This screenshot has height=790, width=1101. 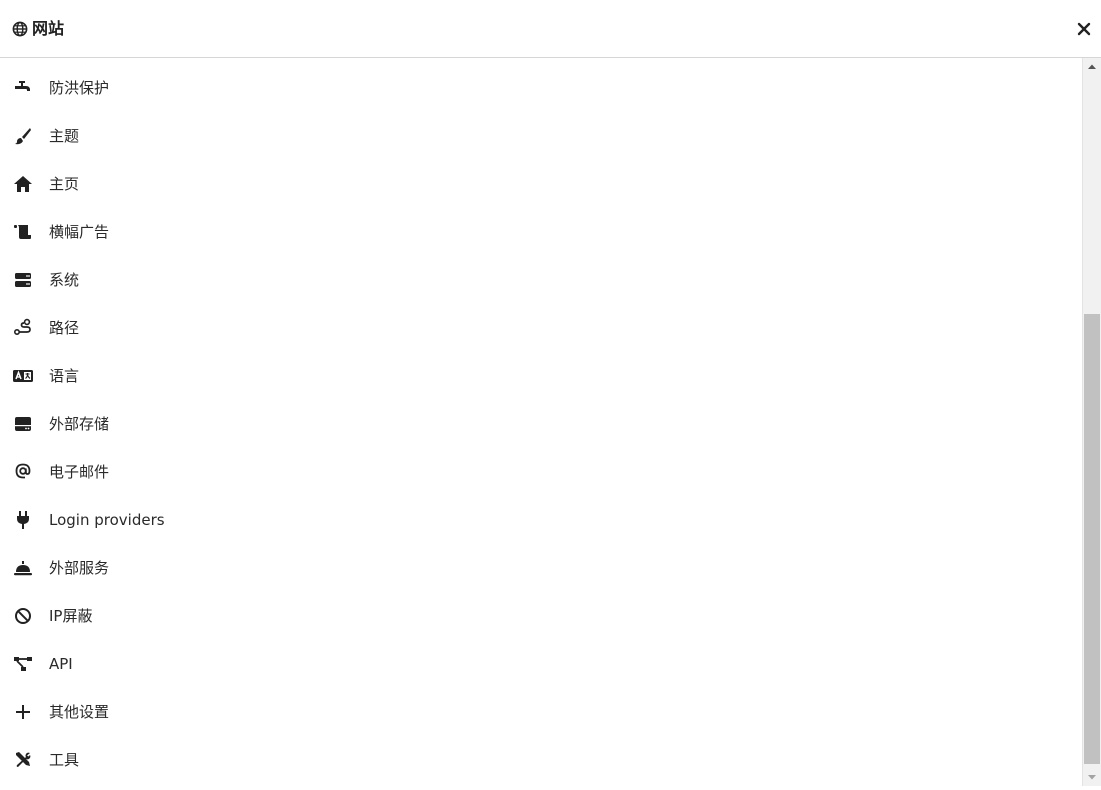 I want to click on menu-item-email: 电子邮件, so click(x=541, y=472).